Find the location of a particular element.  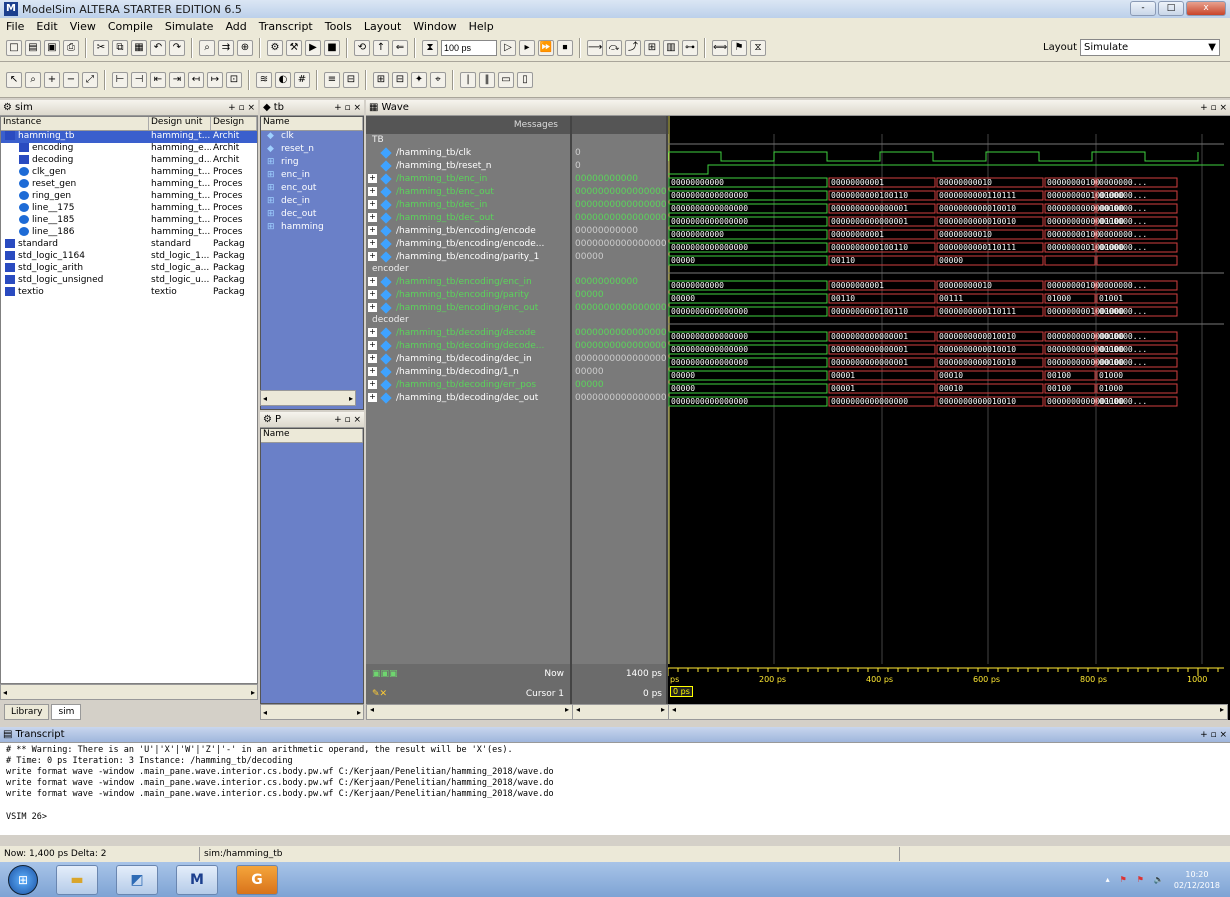

table-row: line__185 hamming_t... Proces is located at coordinates (129, 221).